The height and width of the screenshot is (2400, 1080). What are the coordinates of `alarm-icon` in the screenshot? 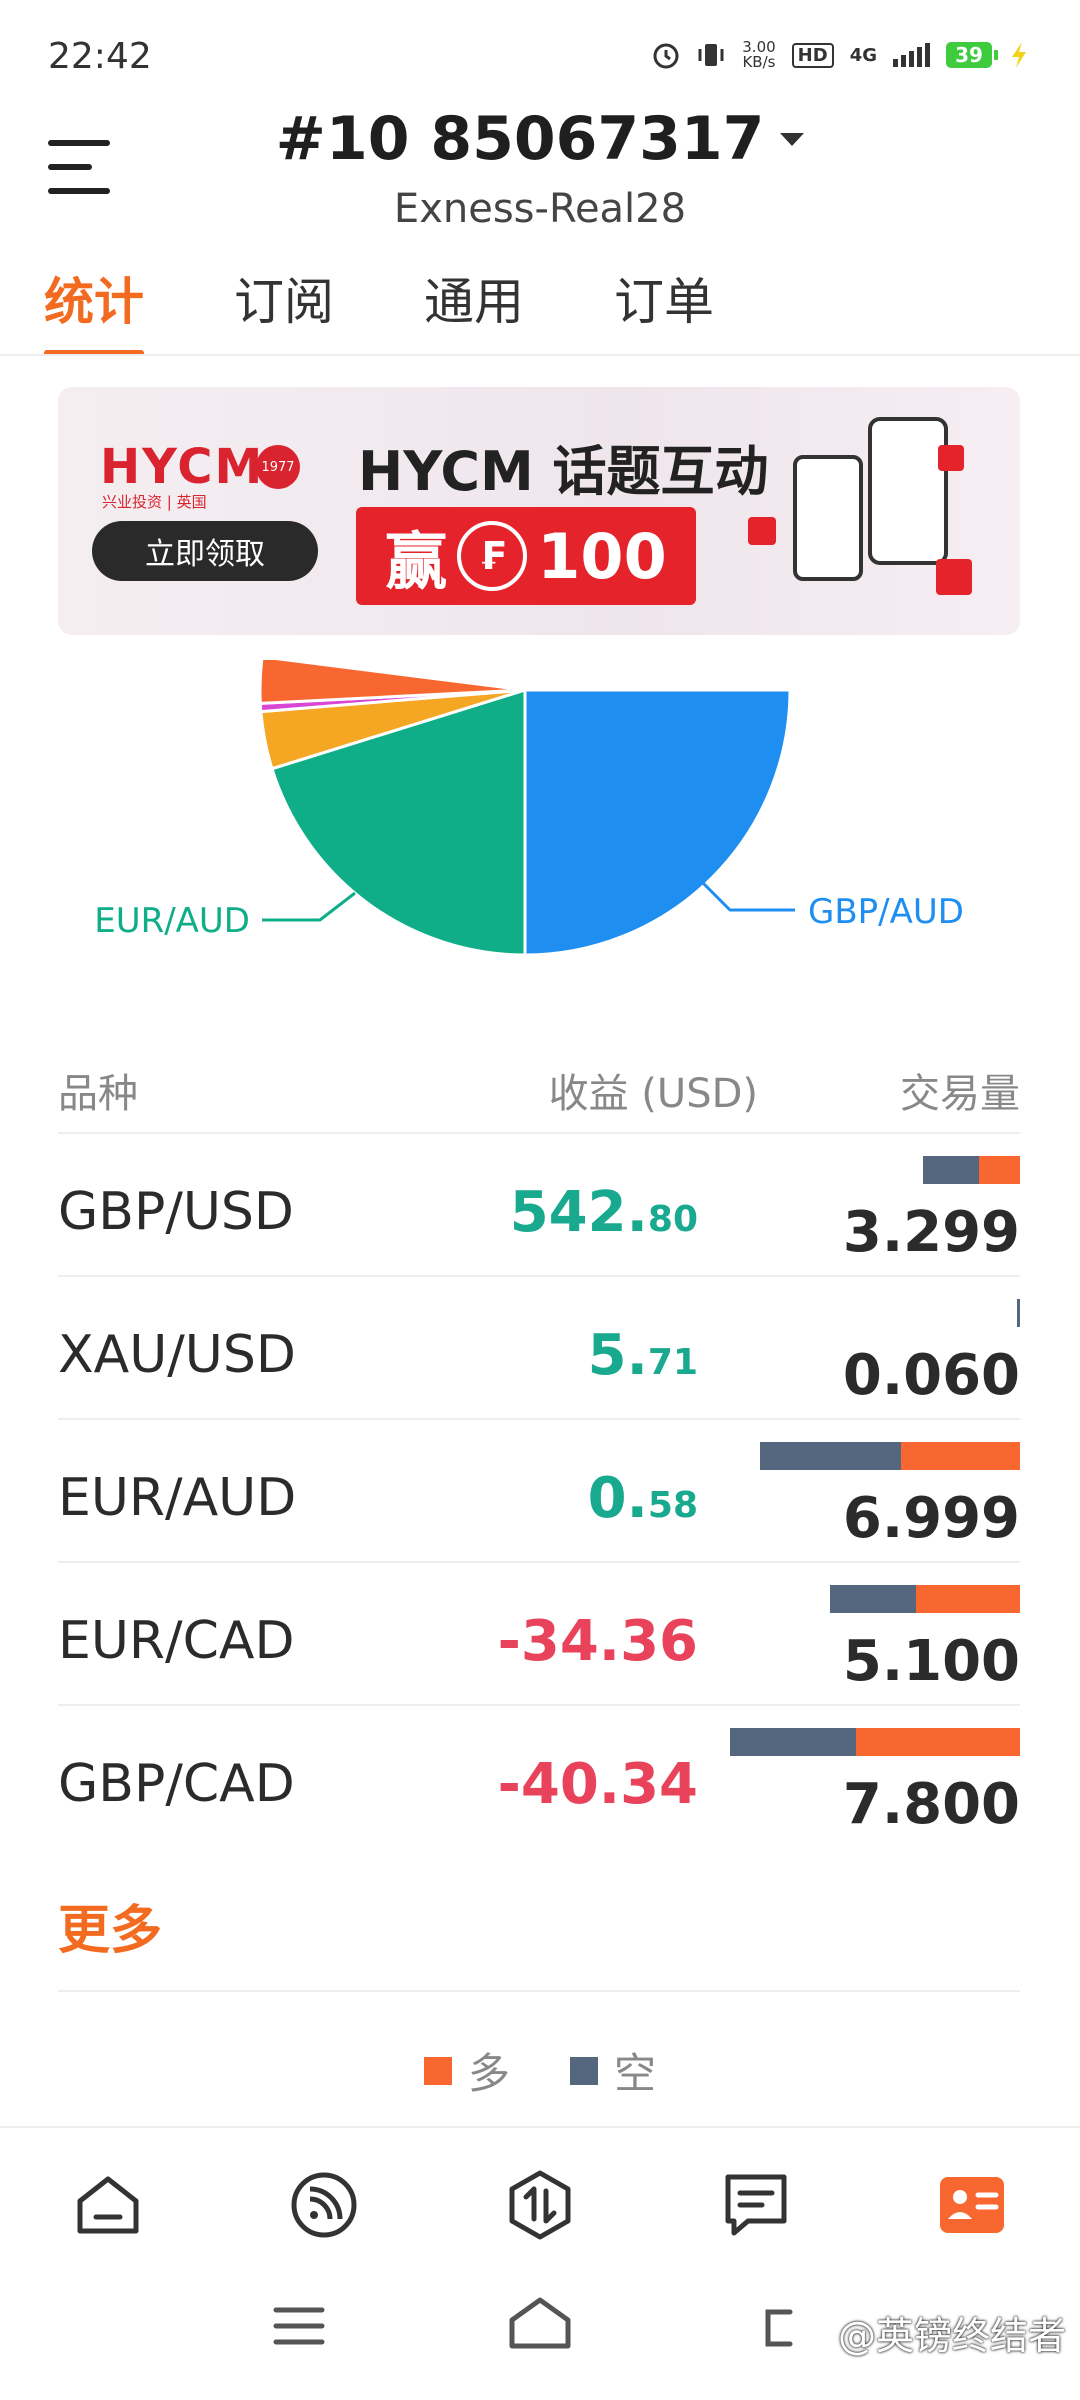 It's located at (666, 56).